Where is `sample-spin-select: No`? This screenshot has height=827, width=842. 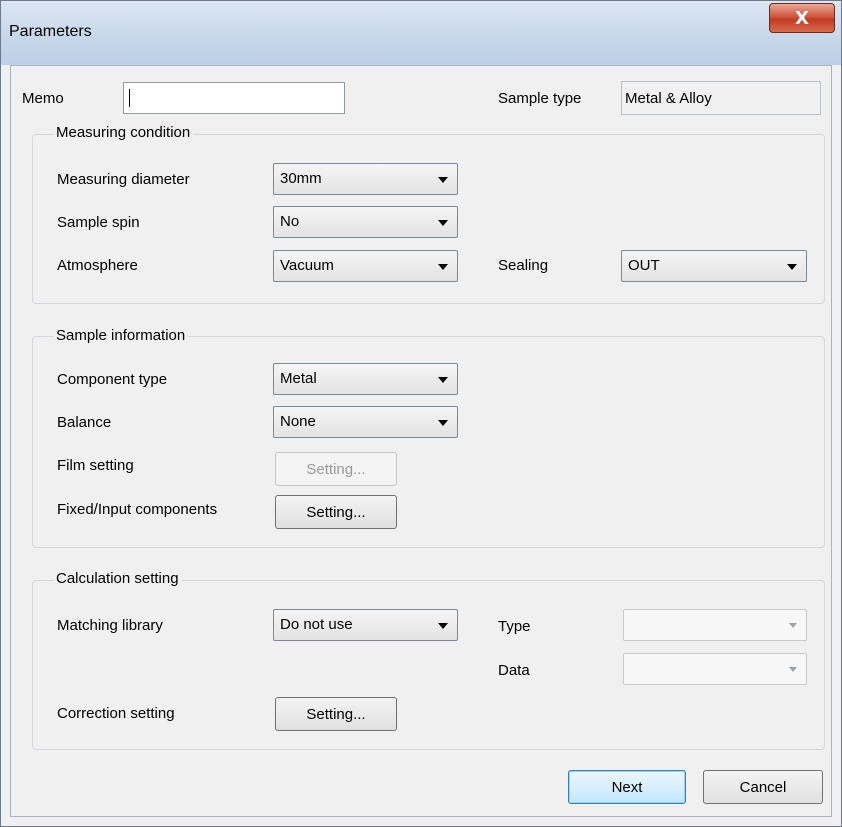 sample-spin-select: No is located at coordinates (365, 222).